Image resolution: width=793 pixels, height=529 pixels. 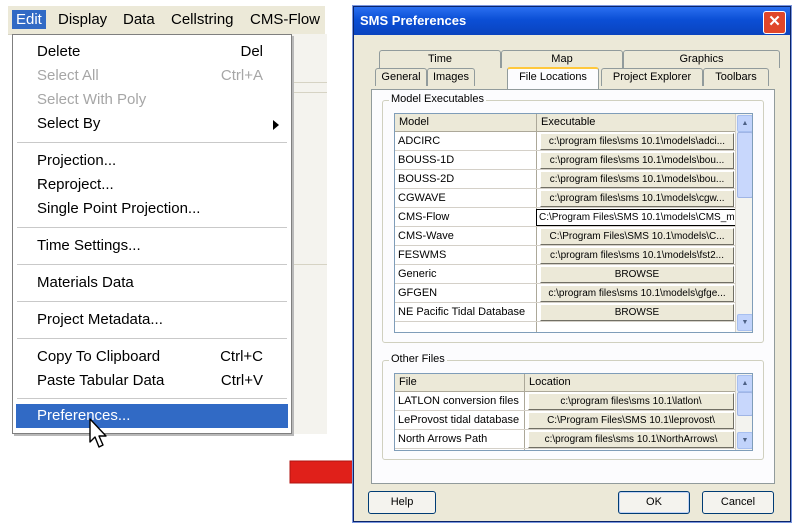 I want to click on model-grid-scrollbar: ▲ ▼, so click(x=743, y=223).